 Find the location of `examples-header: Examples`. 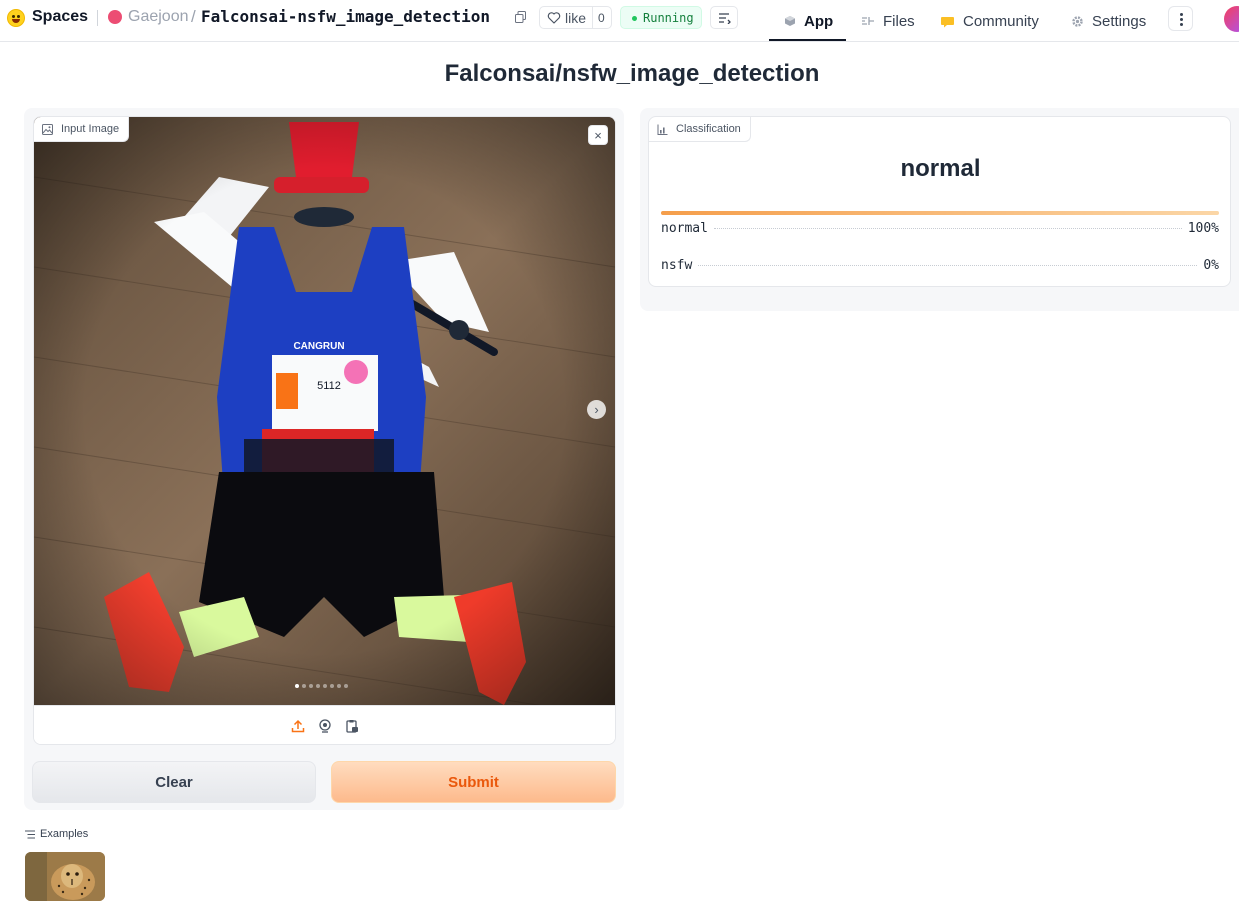

examples-header: Examples is located at coordinates (56, 834).